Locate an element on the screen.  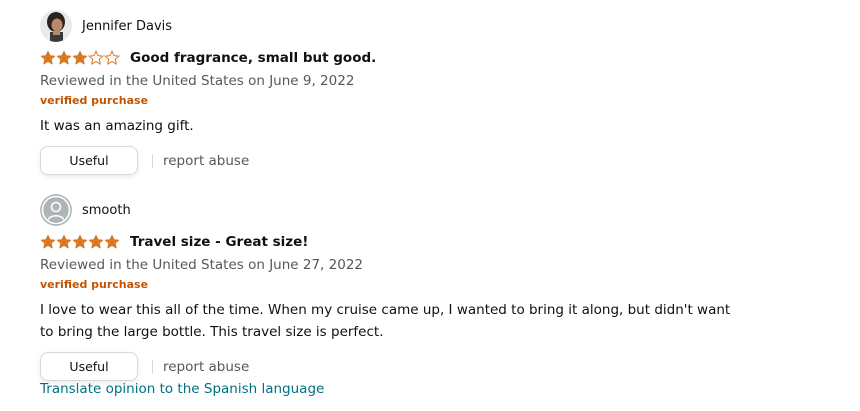
reviewer-avatar-photo is located at coordinates (56, 26).